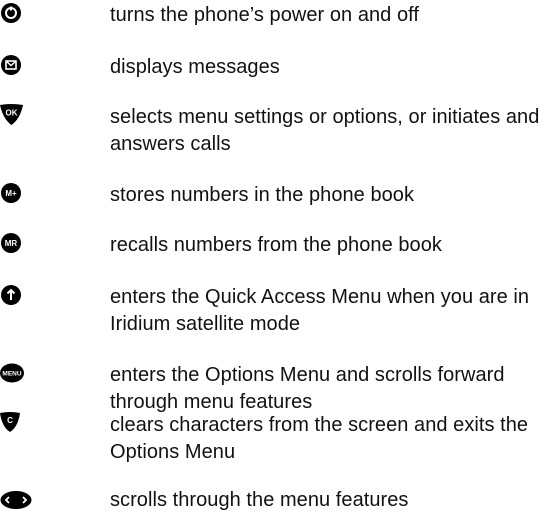 The height and width of the screenshot is (514, 551). What do you see at coordinates (15, 295) in the screenshot?
I see `quick-access-key-icon` at bounding box center [15, 295].